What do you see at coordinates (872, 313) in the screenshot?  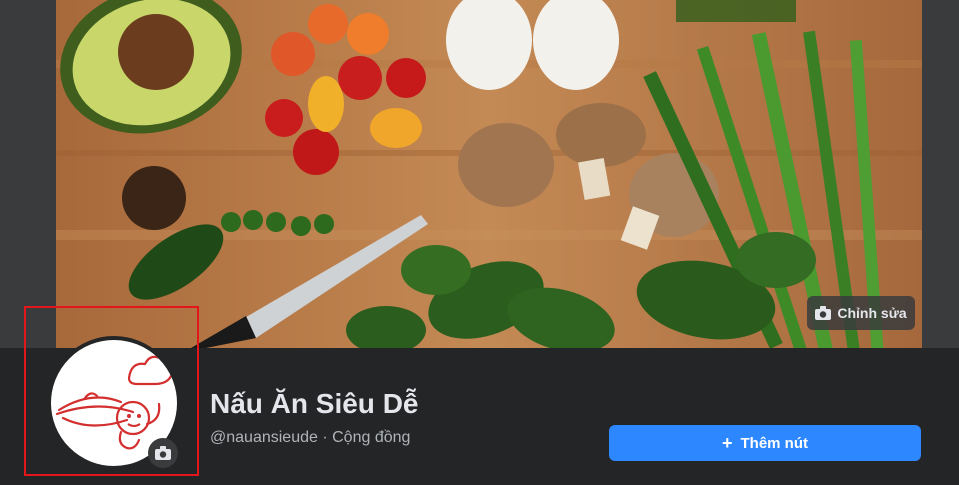 I see `edit-cover-label: Chỉnh sửa` at bounding box center [872, 313].